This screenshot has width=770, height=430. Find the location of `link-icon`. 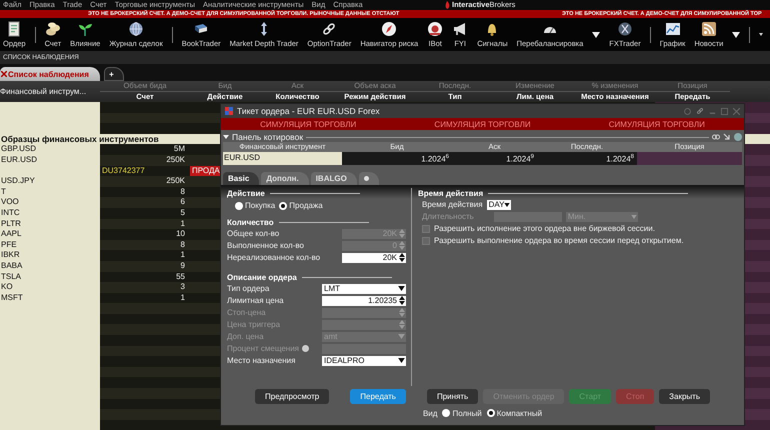

link-icon is located at coordinates (716, 137).